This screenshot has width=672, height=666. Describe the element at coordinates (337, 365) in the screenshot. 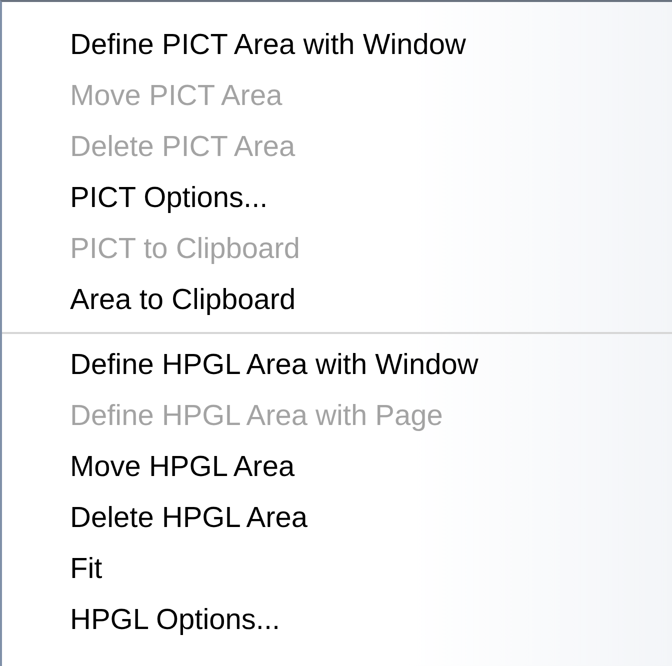

I see `menu-item: Define HPGL Area with Window` at that location.